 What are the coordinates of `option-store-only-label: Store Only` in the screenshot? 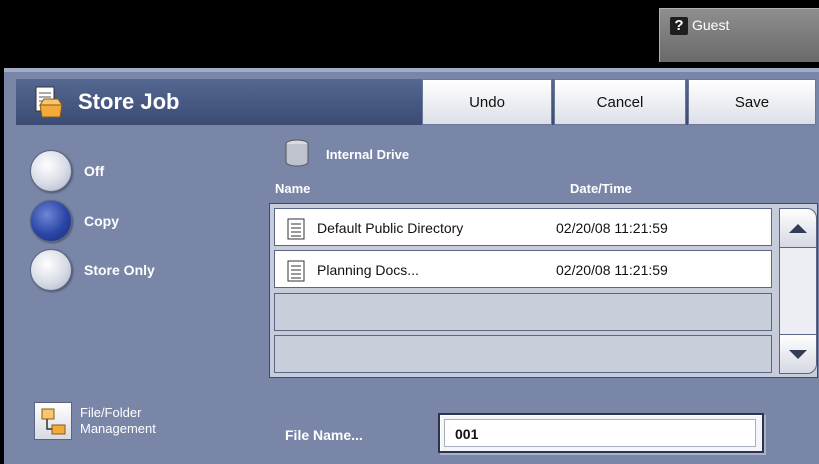 It's located at (119, 270).